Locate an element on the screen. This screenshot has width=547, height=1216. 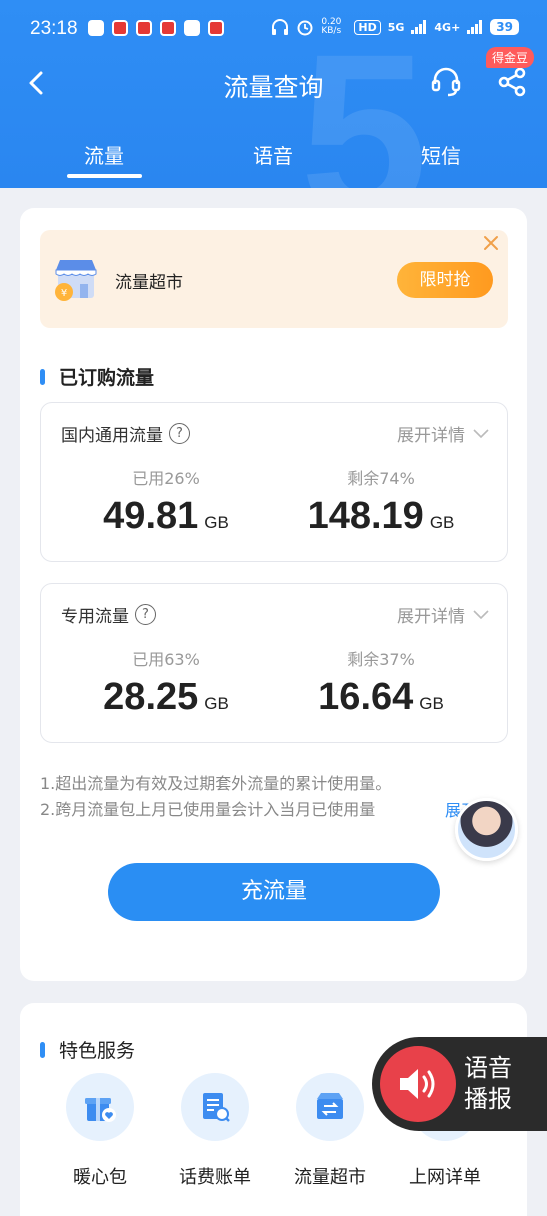
voice-line-2: 播报 is located at coordinates (488, 1099).